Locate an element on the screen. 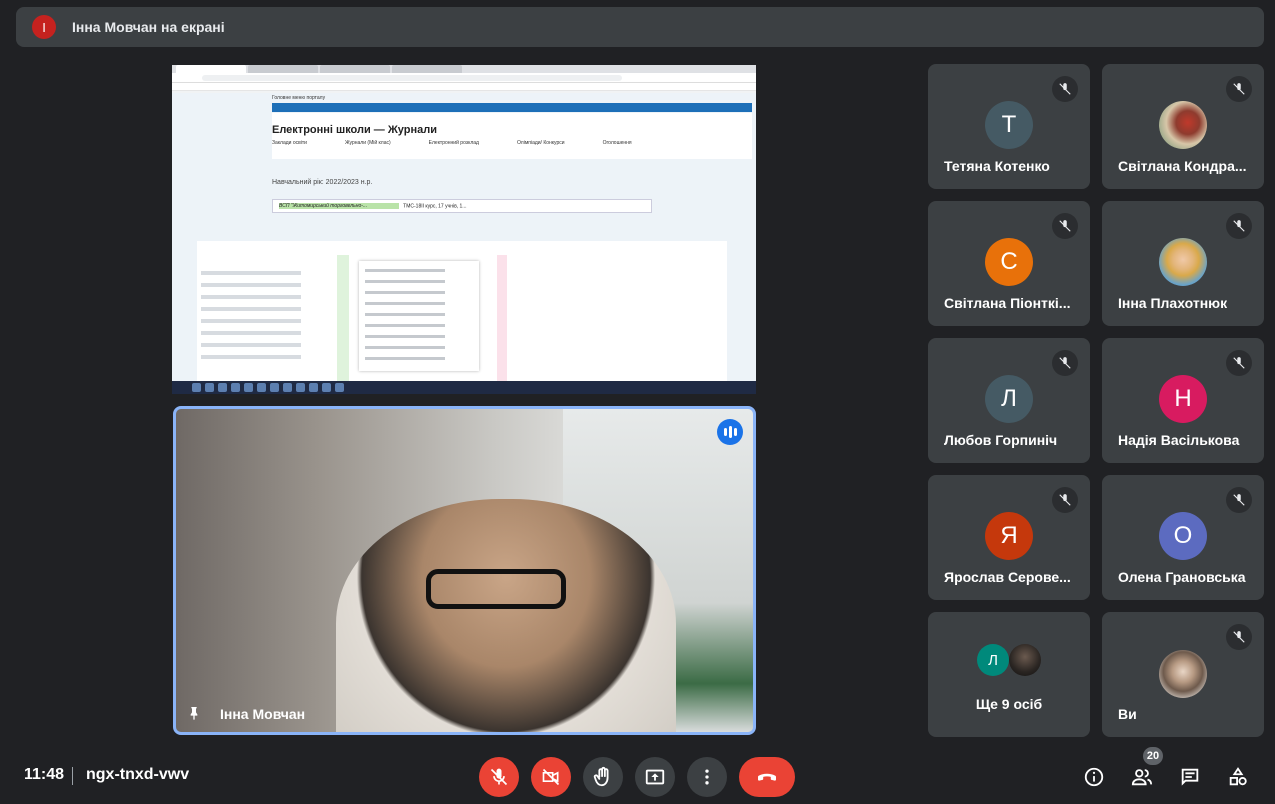  shared-nav-tab: Журнали (Мій клас) is located at coordinates (367, 143).